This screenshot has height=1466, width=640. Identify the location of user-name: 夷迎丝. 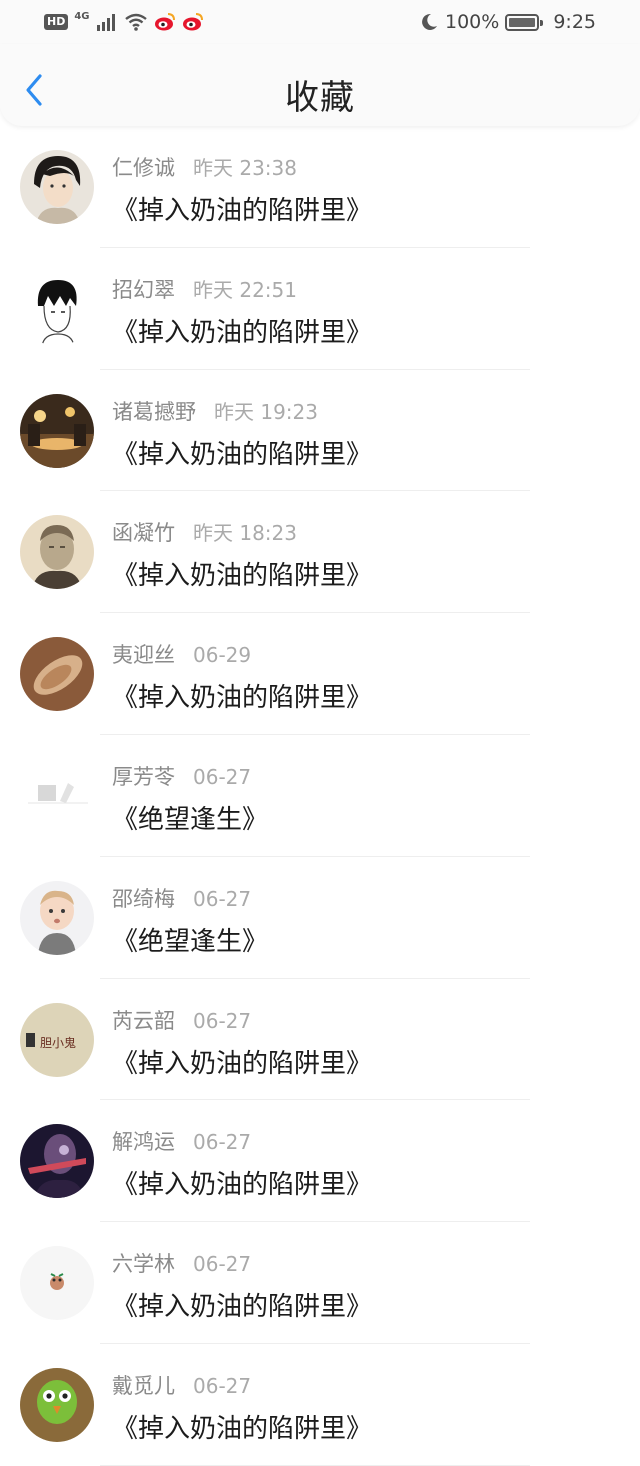
(143, 655).